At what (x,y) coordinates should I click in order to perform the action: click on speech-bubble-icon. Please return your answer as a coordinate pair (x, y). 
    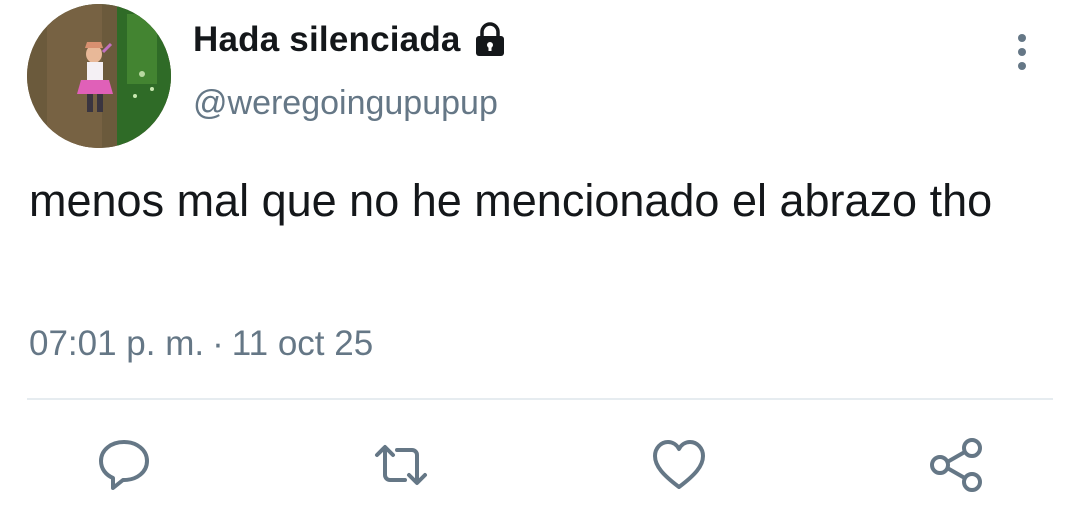
    Looking at the image, I should click on (124, 465).